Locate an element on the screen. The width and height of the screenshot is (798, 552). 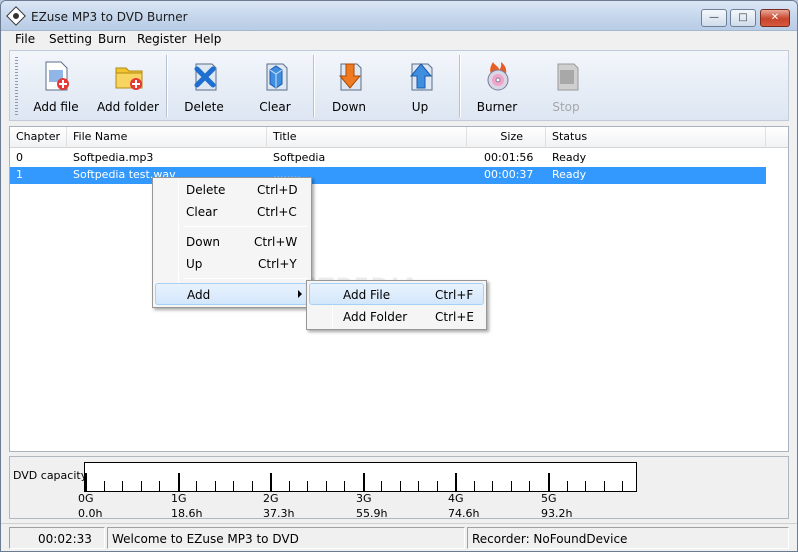
menu-register: Register is located at coordinates (161, 39).